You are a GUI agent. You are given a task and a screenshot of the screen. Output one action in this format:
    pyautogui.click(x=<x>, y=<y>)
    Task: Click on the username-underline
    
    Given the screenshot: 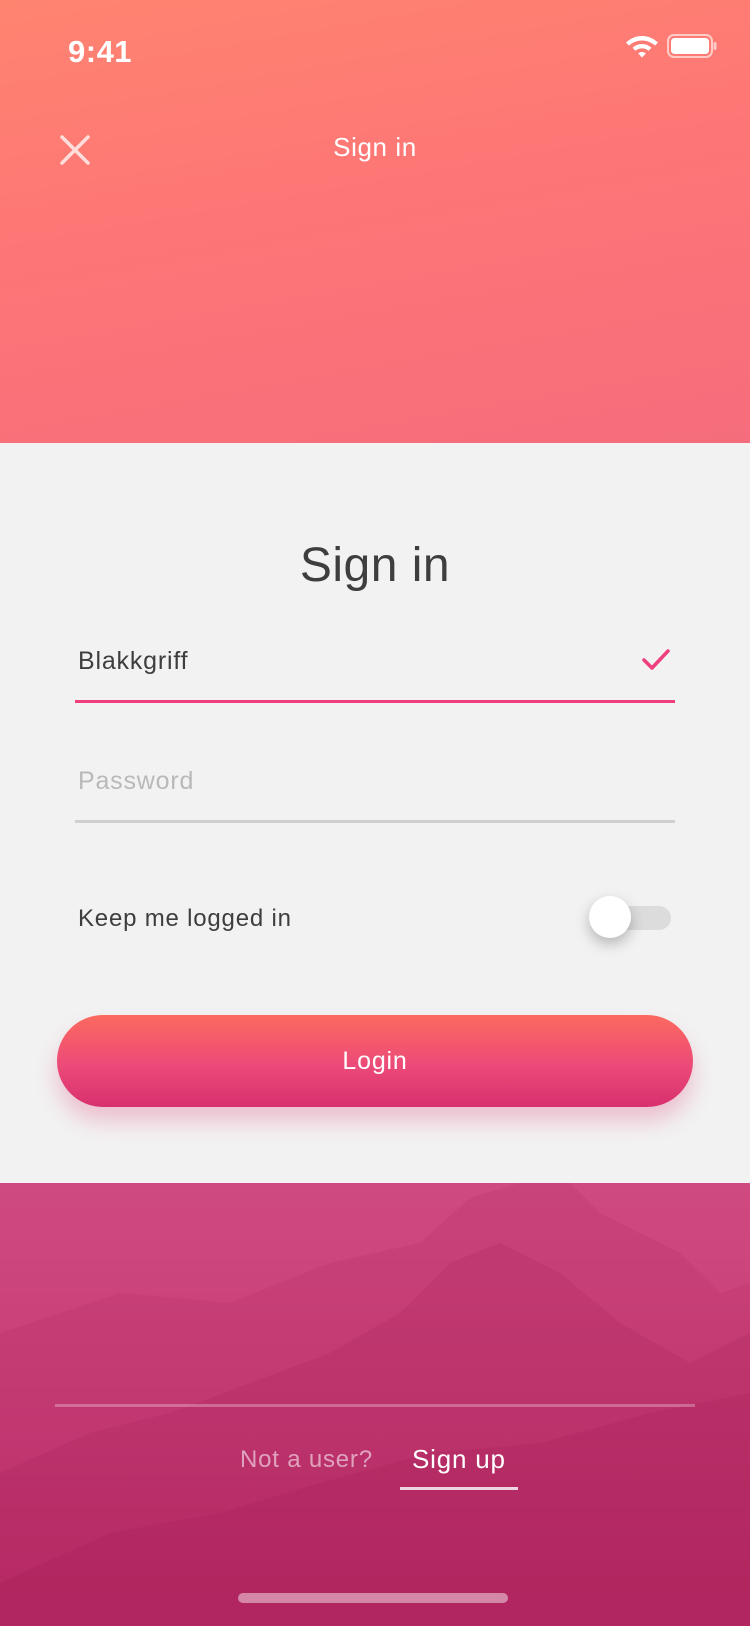 What is the action you would take?
    pyautogui.click(x=375, y=701)
    